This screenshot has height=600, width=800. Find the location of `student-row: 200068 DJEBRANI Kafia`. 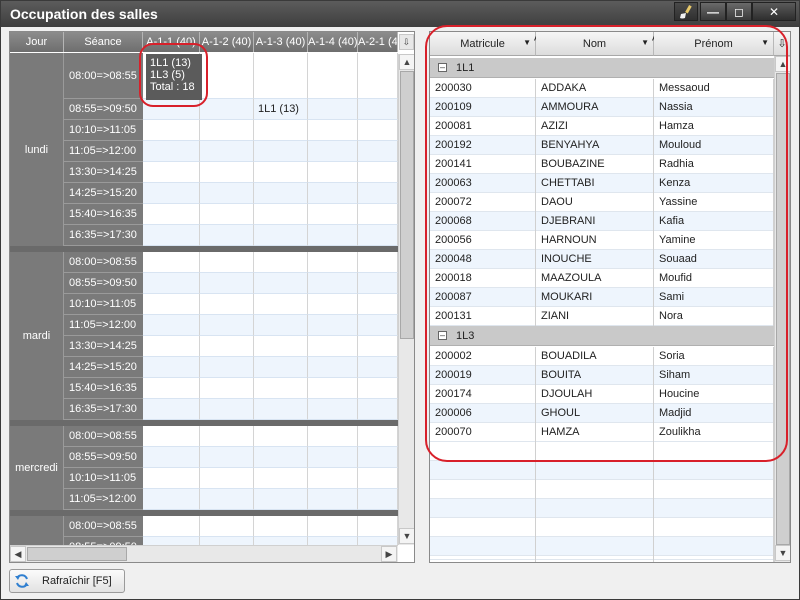

student-row: 200068 DJEBRANI Kafia is located at coordinates (602, 221).